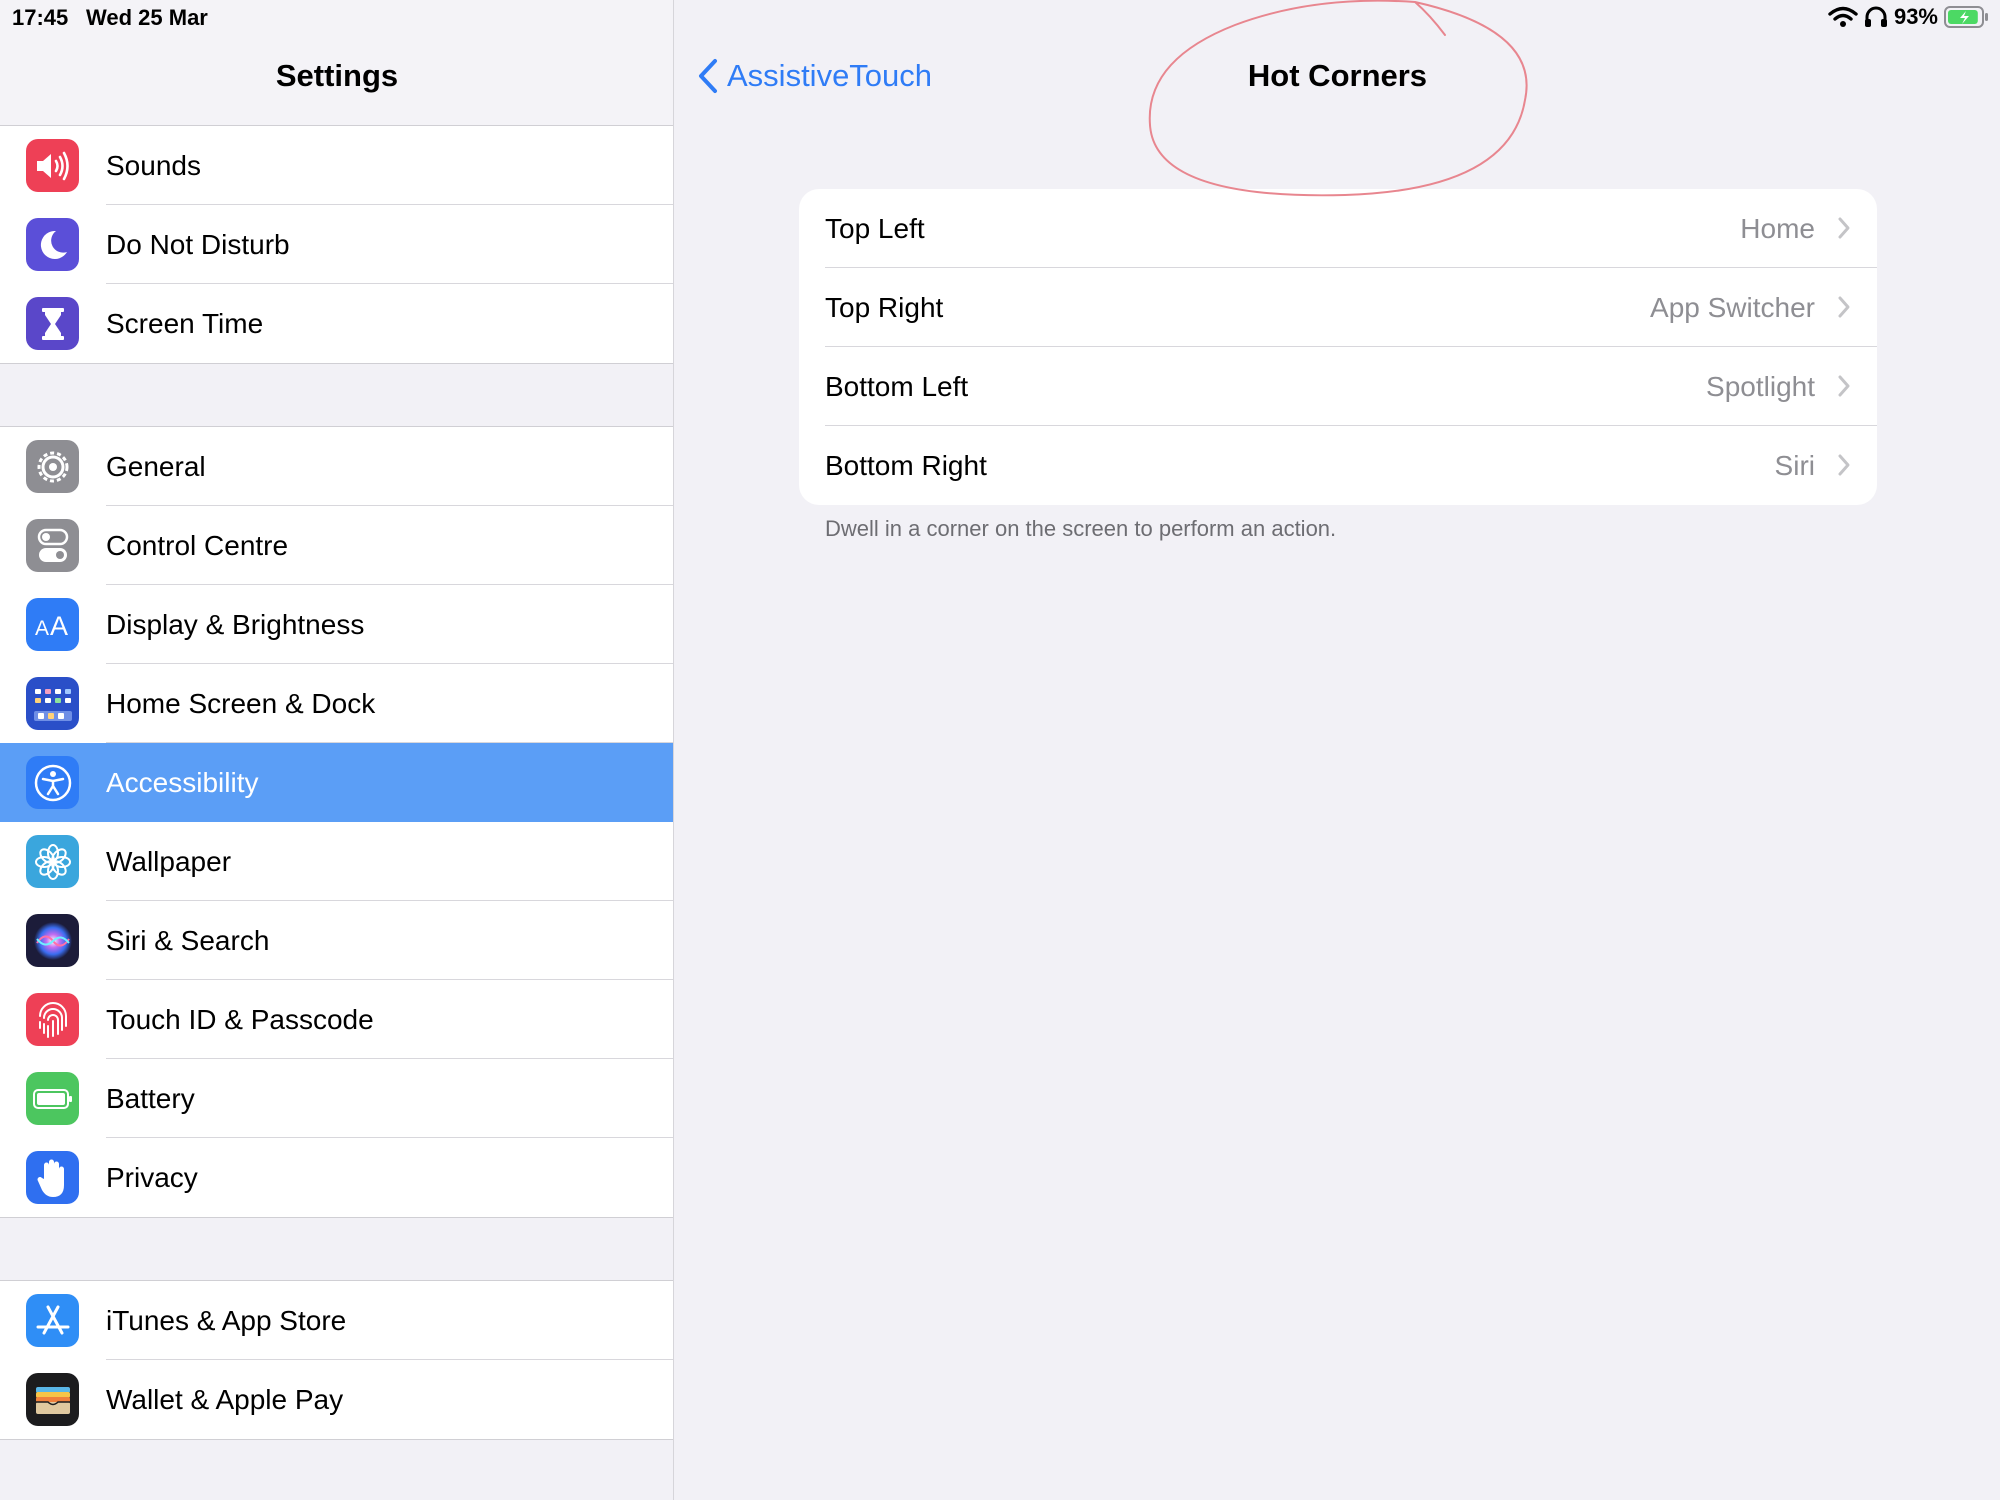  I want to click on hot-corner-row-top-right: Top Right App Switcher, so click(1338, 307).